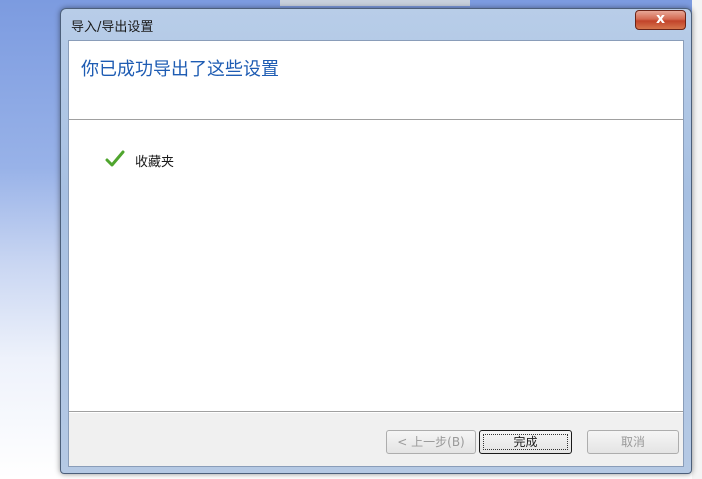 The height and width of the screenshot is (479, 702). Describe the element at coordinates (633, 442) in the screenshot. I see `cancel-button: 取消` at that location.